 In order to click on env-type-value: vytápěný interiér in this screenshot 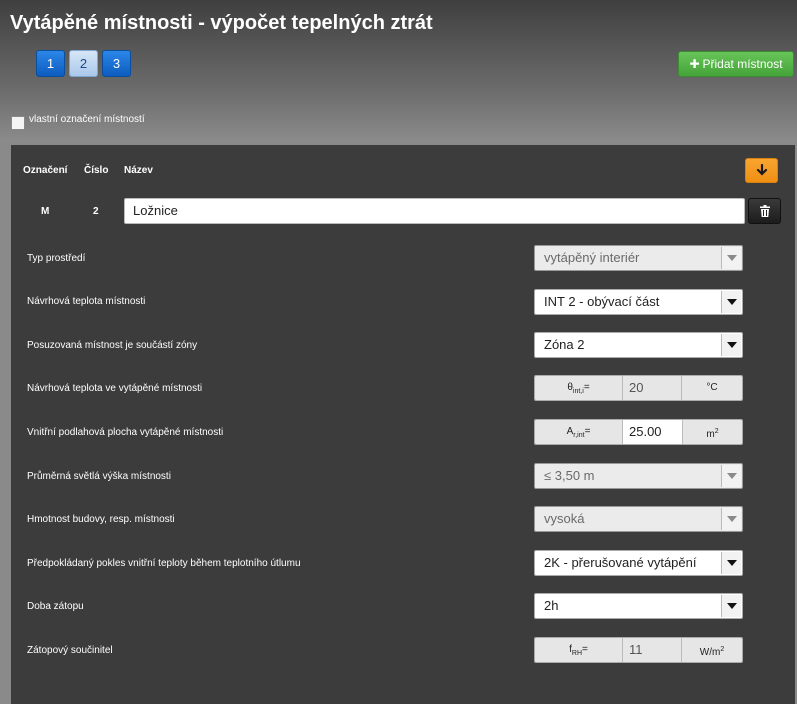, I will do `click(592, 257)`.